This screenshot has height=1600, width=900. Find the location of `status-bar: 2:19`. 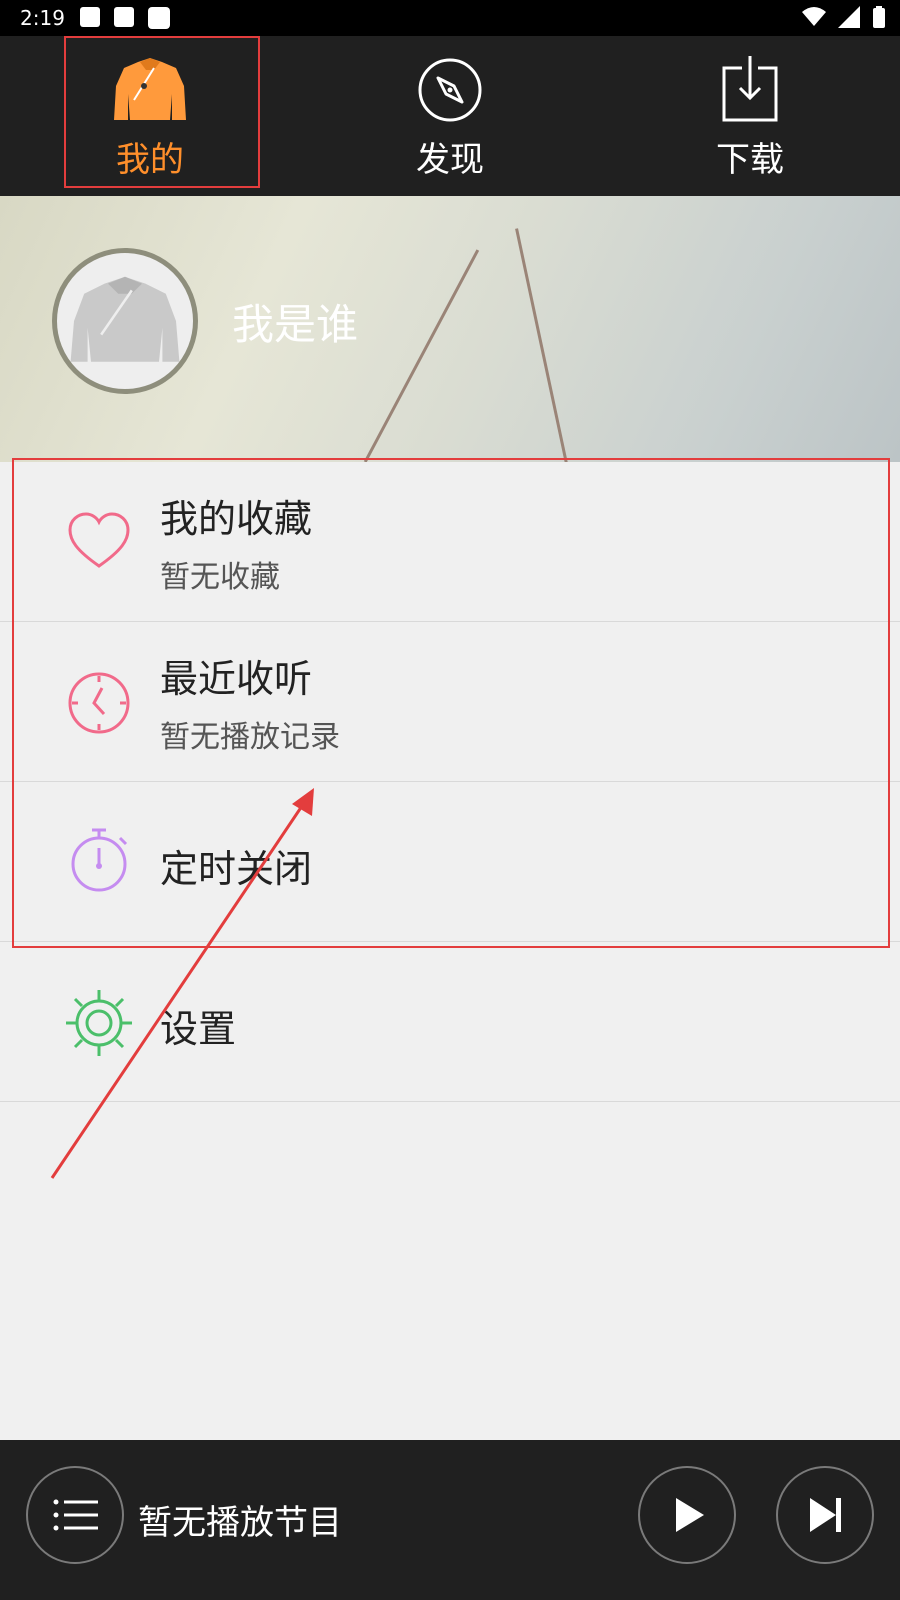

status-bar: 2:19 is located at coordinates (450, 18).